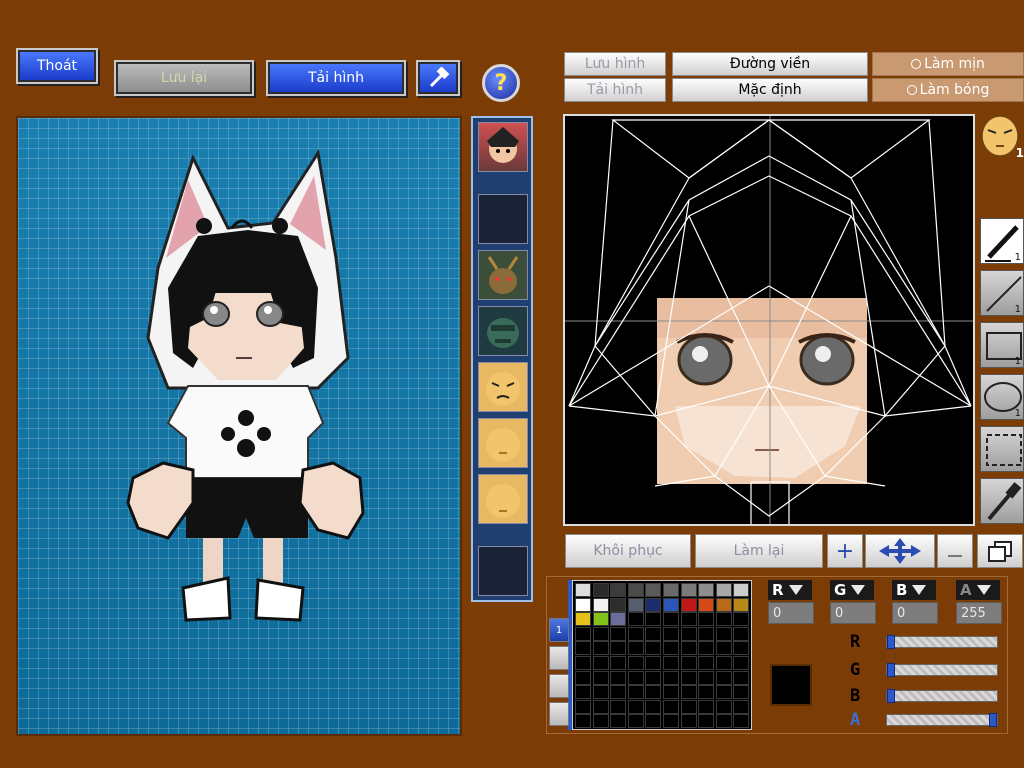  I want to click on red-value-field: 0, so click(791, 613).